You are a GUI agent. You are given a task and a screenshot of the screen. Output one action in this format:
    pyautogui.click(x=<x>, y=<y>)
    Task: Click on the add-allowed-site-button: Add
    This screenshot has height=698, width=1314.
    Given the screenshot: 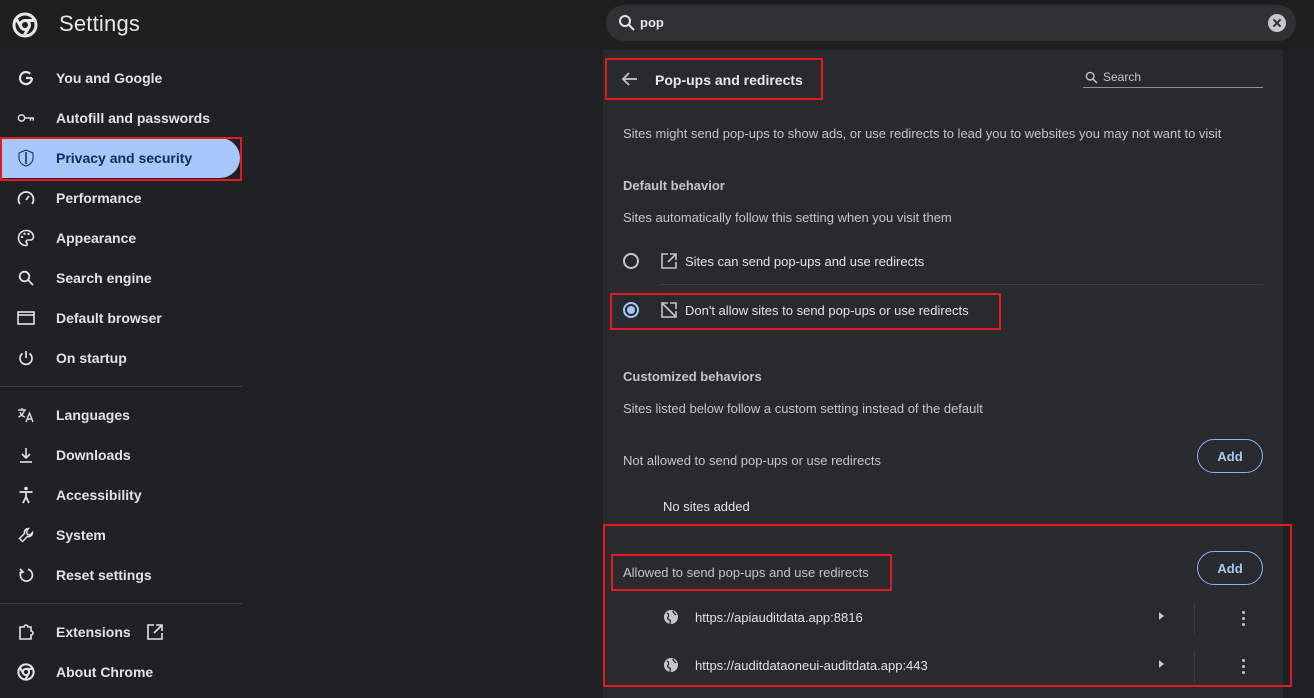 What is the action you would take?
    pyautogui.click(x=1230, y=568)
    